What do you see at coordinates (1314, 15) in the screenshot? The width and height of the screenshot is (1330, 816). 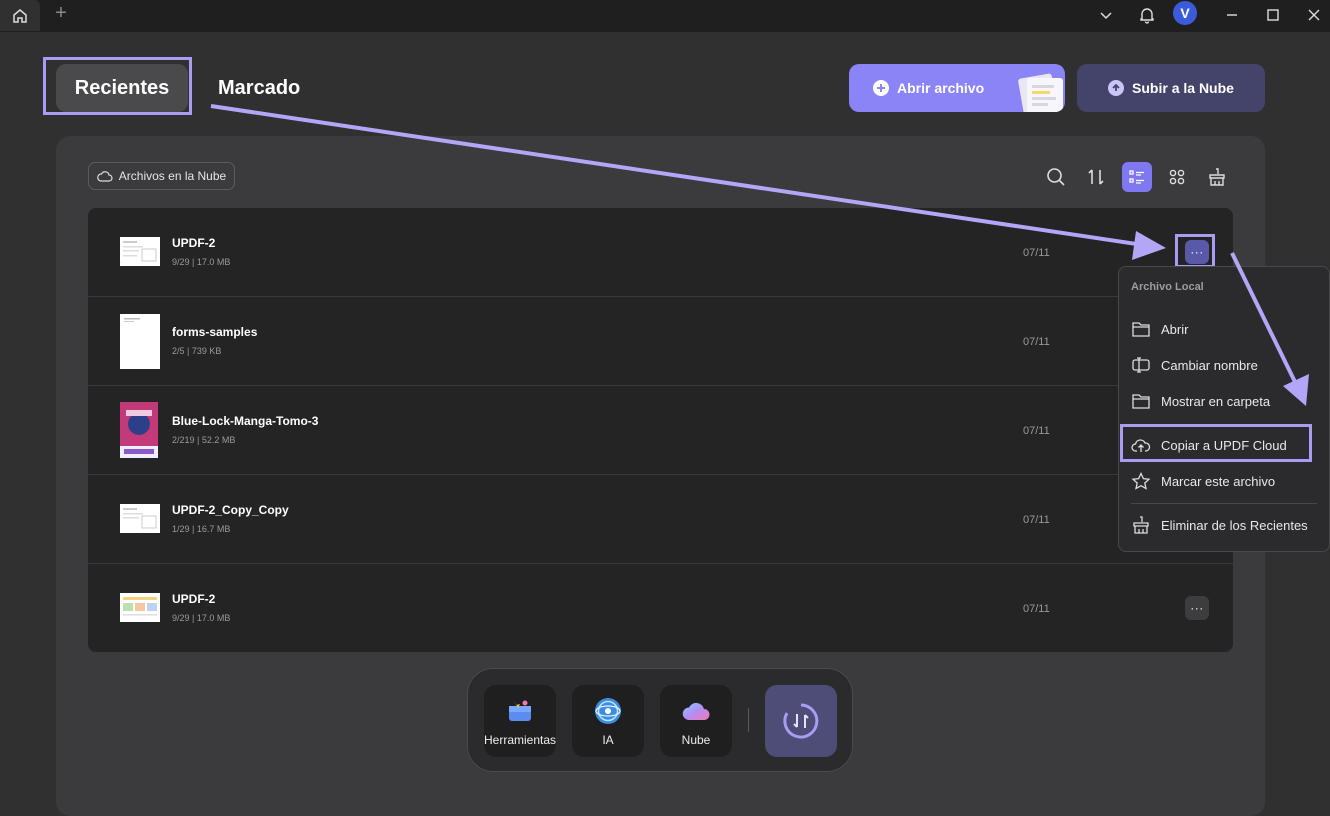 I see `close-icon` at bounding box center [1314, 15].